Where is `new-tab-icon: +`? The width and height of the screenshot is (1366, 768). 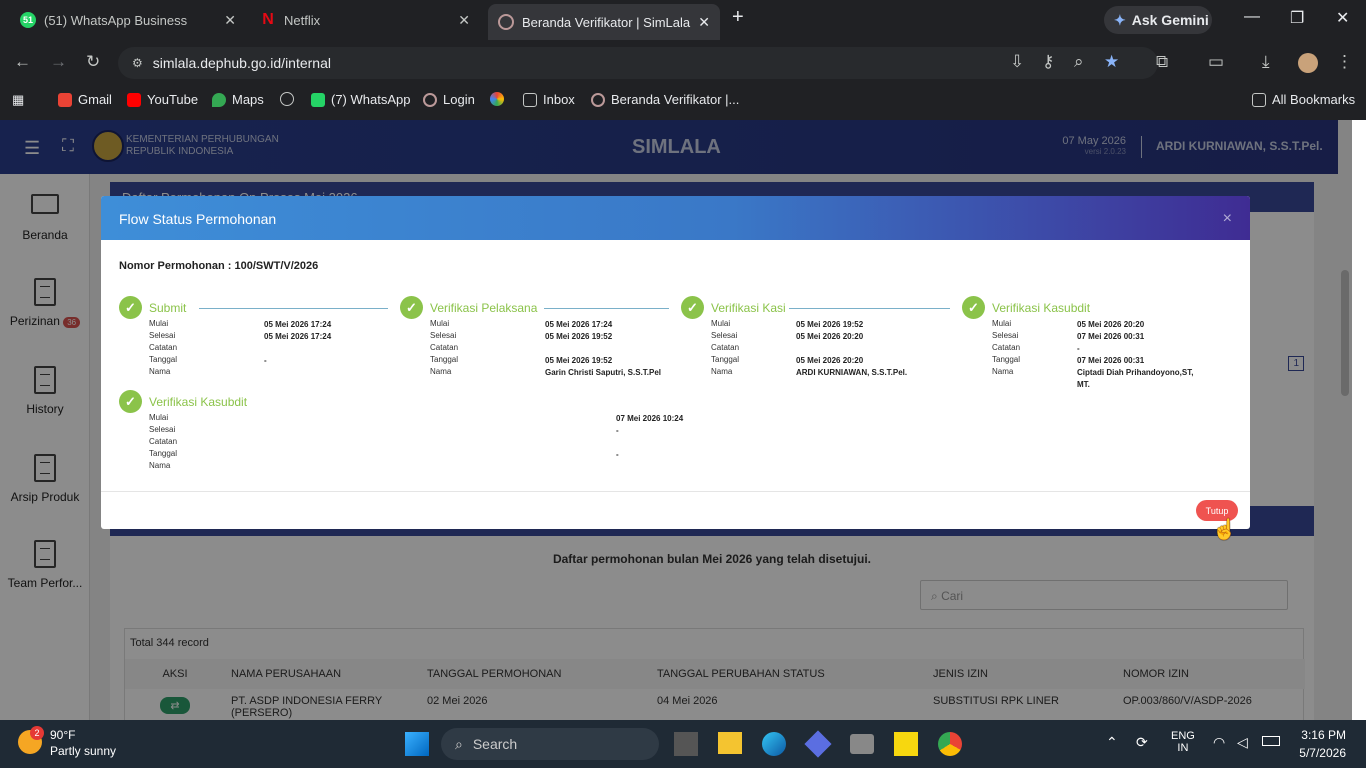 new-tab-icon: + is located at coordinates (738, 17).